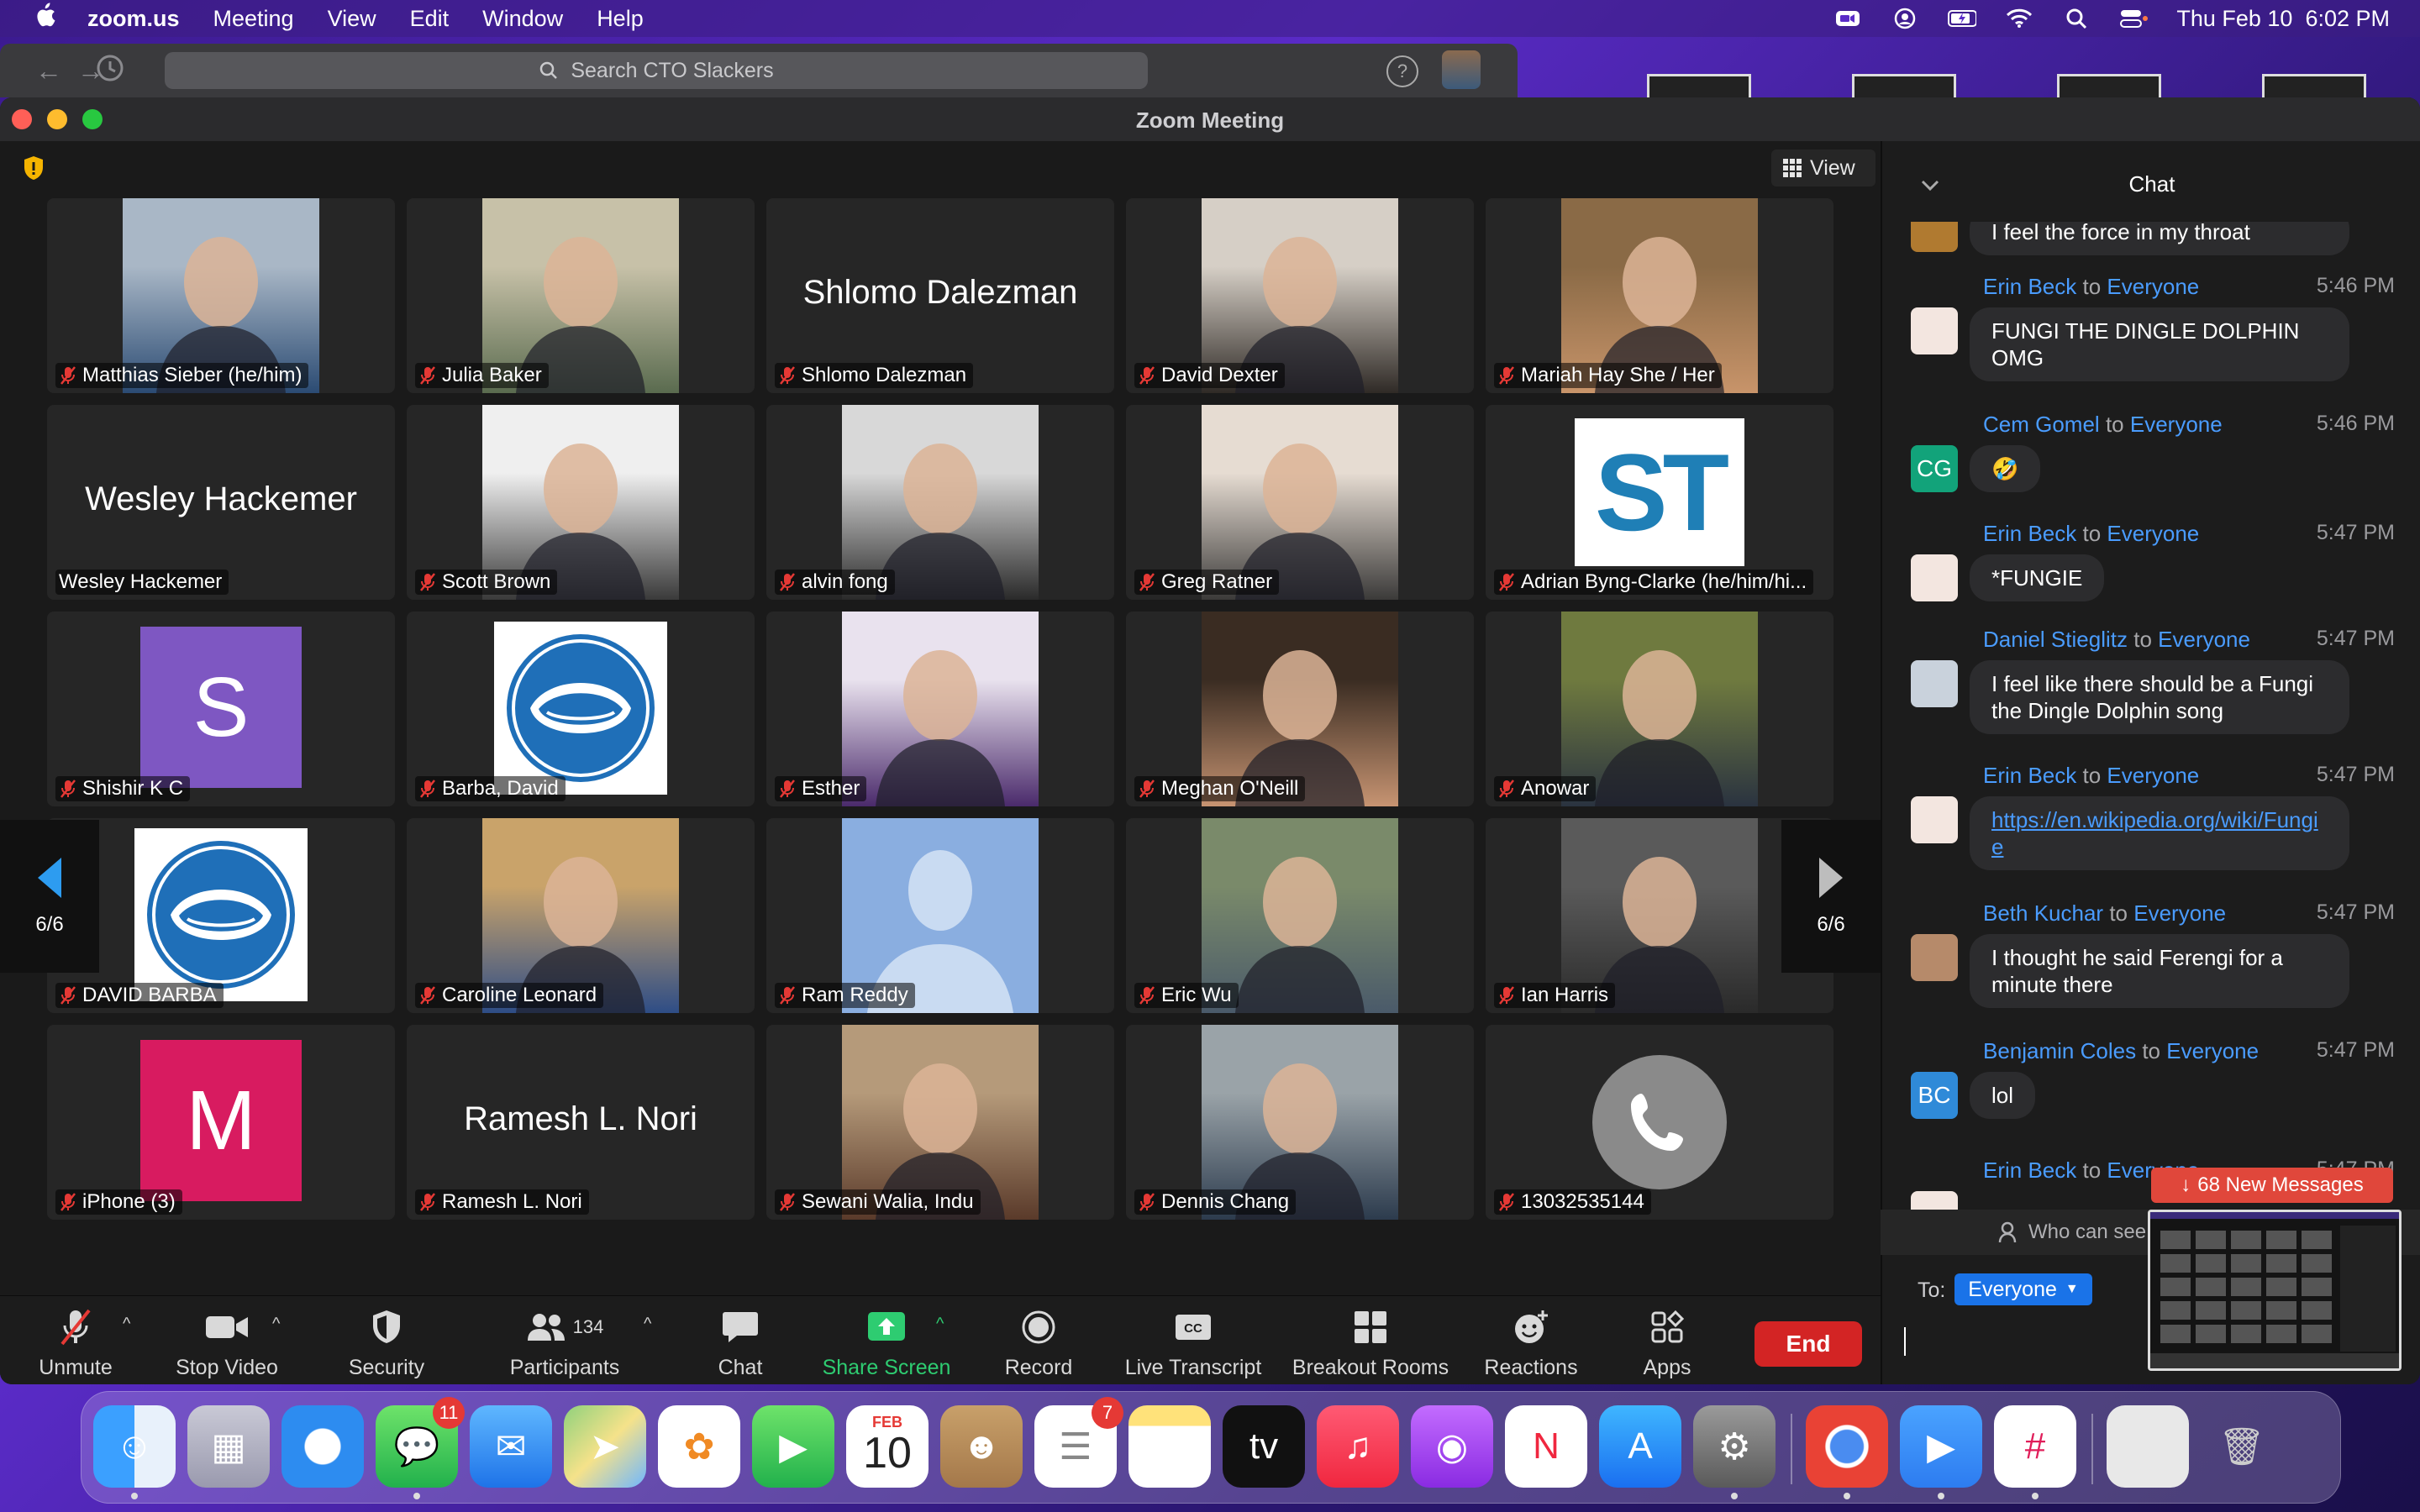 This screenshot has width=2420, height=1512. What do you see at coordinates (1371, 1342) in the screenshot?
I see `breakout-rooms-button: Breakout Rooms` at bounding box center [1371, 1342].